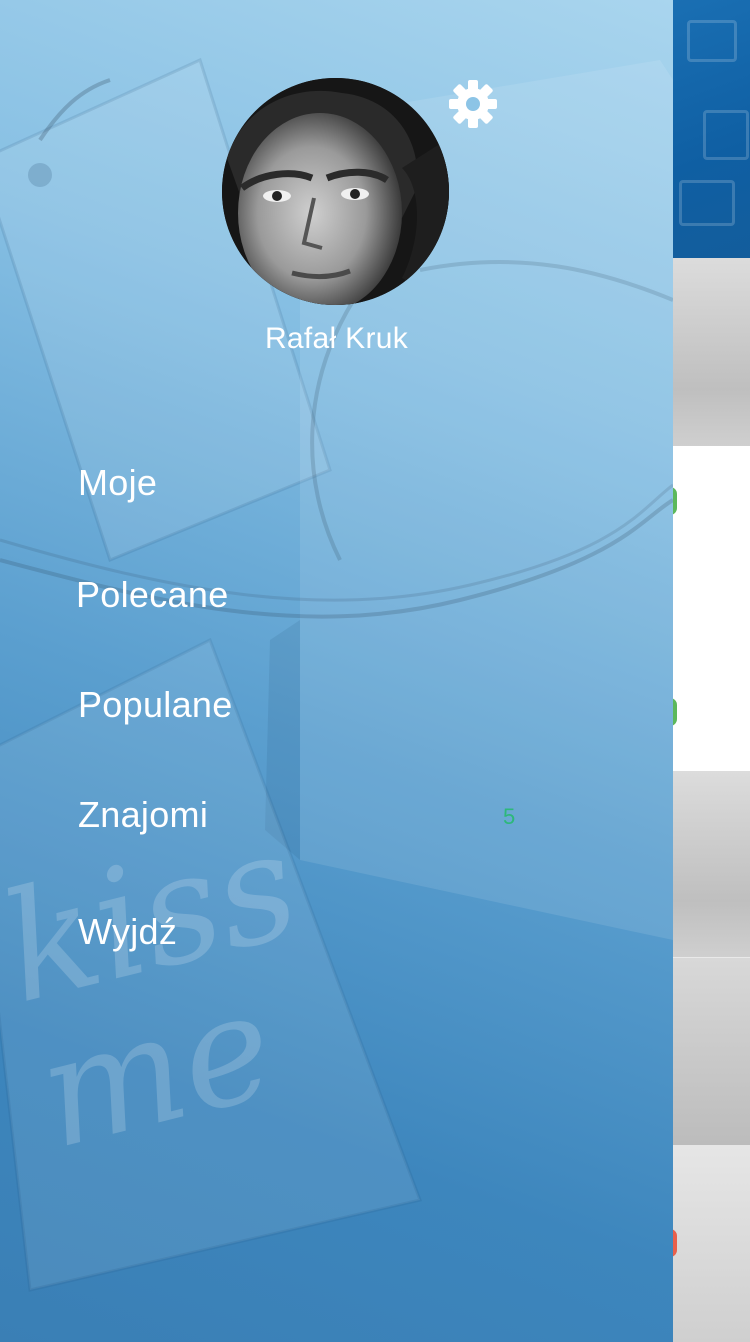 The height and width of the screenshot is (1342, 750). Describe the element at coordinates (711, 129) in the screenshot. I see `peek-header-banner` at that location.